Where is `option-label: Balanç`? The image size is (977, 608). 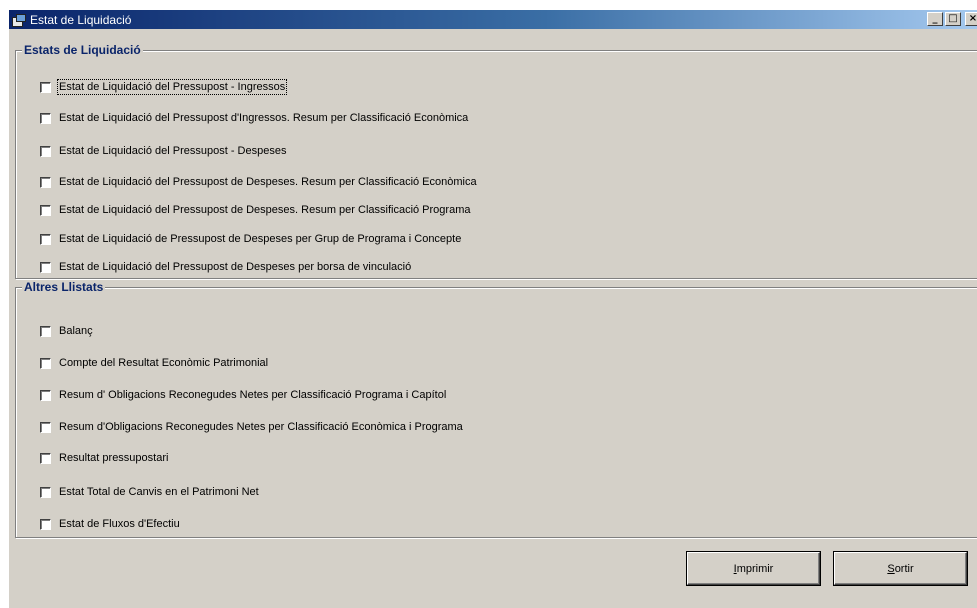
option-label: Balanç is located at coordinates (76, 331).